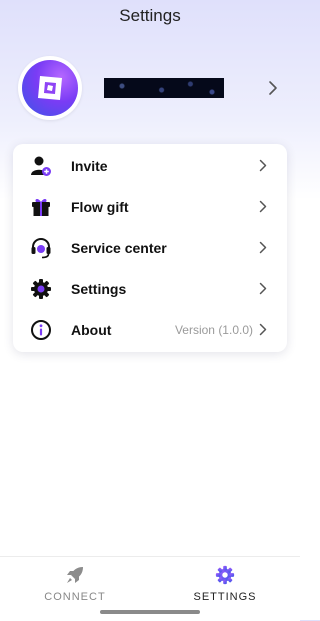 Image resolution: width=320 pixels, height=621 pixels. Describe the element at coordinates (150, 15) in the screenshot. I see `page-title: Settings` at that location.